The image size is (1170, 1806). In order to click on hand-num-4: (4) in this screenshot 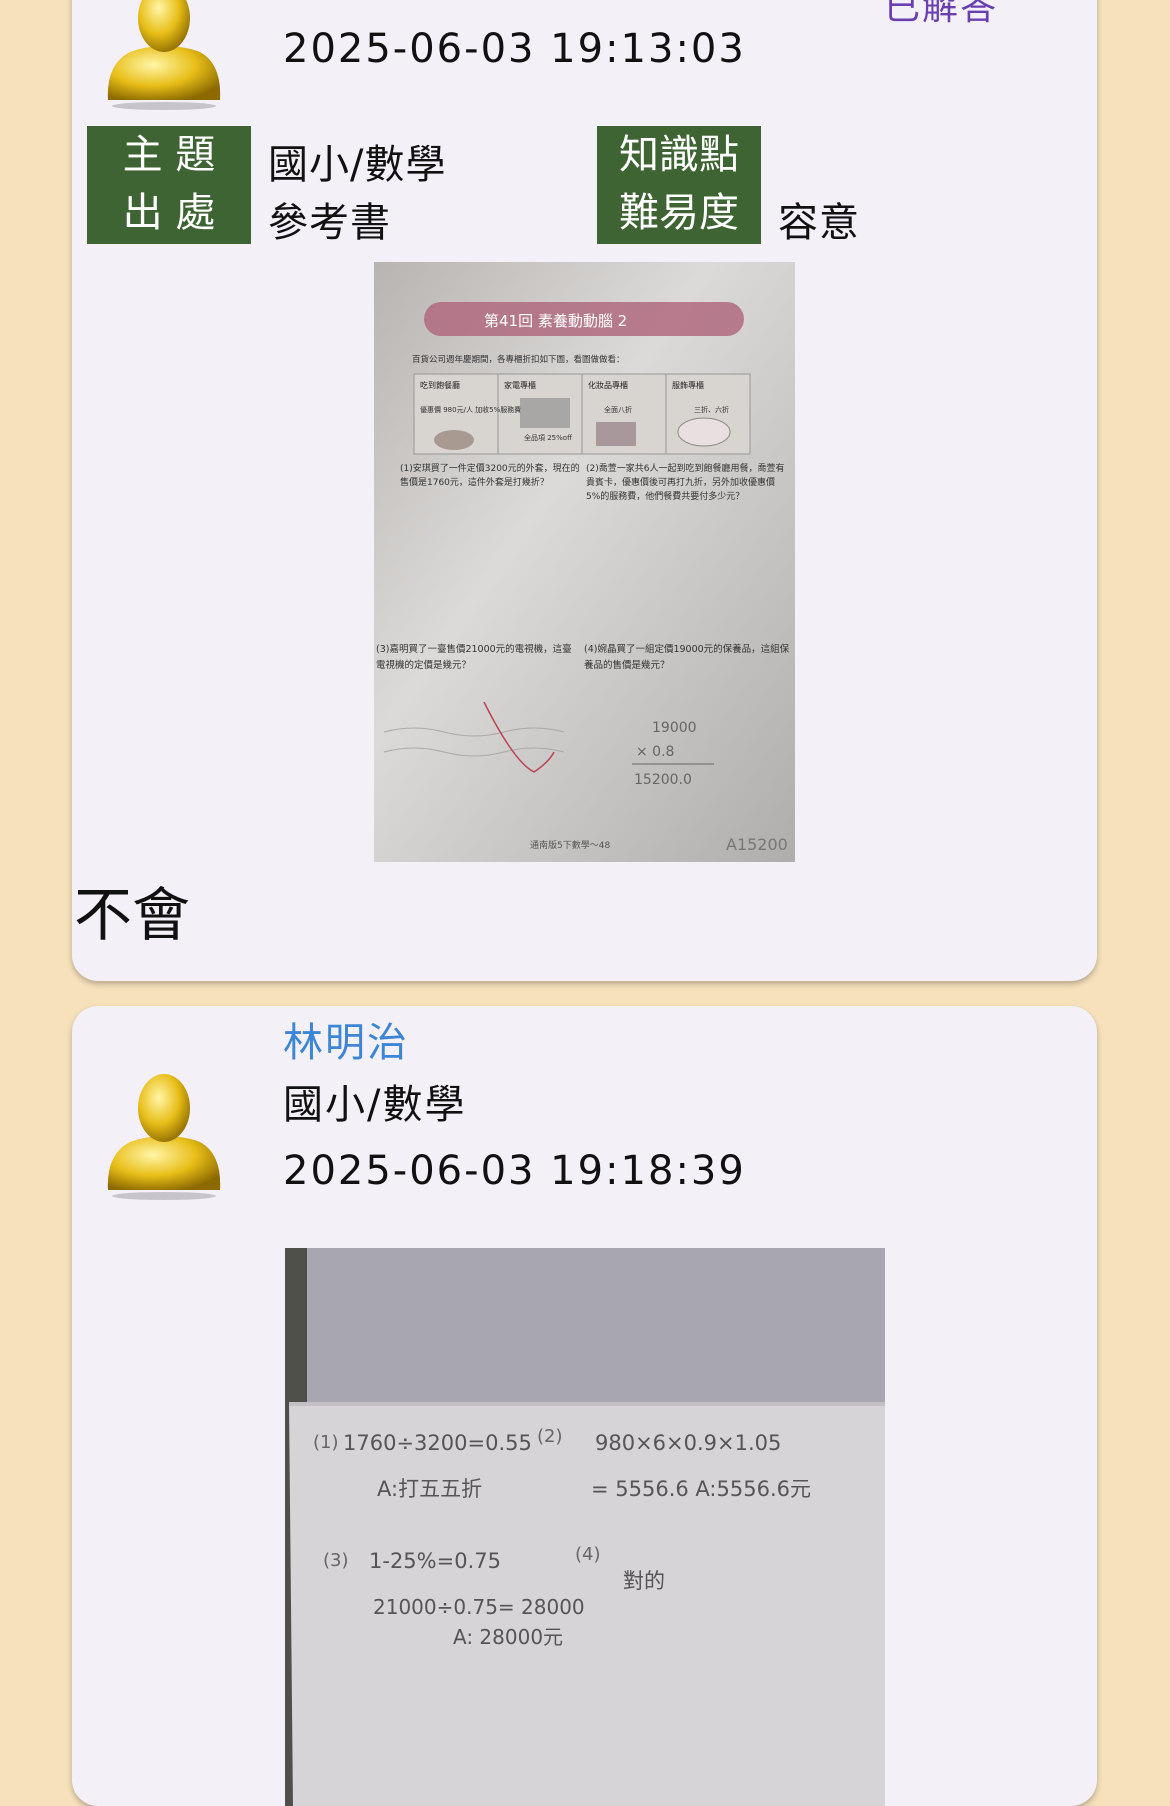, I will do `click(588, 1554)`.